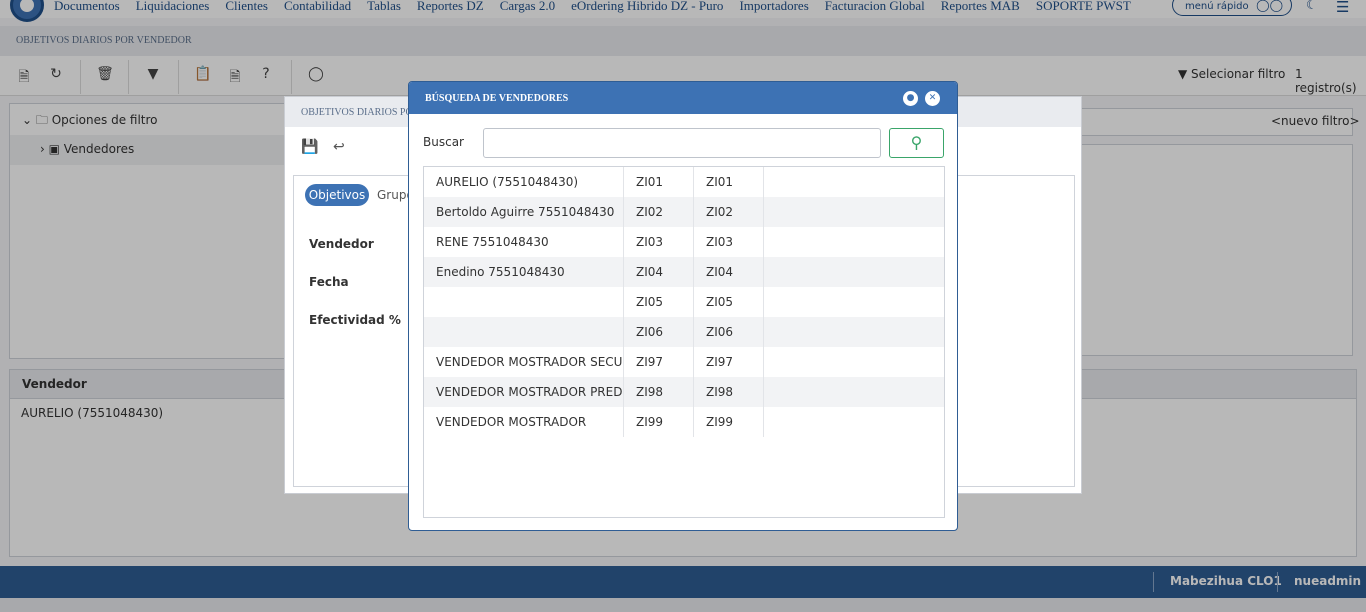 The width and height of the screenshot is (1366, 612). I want to click on cell-code: ZI97, so click(650, 362).